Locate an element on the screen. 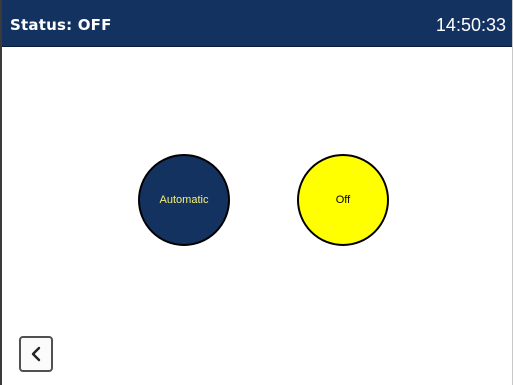 The image size is (513, 385). clock: 14:50:33 is located at coordinates (470, 25).